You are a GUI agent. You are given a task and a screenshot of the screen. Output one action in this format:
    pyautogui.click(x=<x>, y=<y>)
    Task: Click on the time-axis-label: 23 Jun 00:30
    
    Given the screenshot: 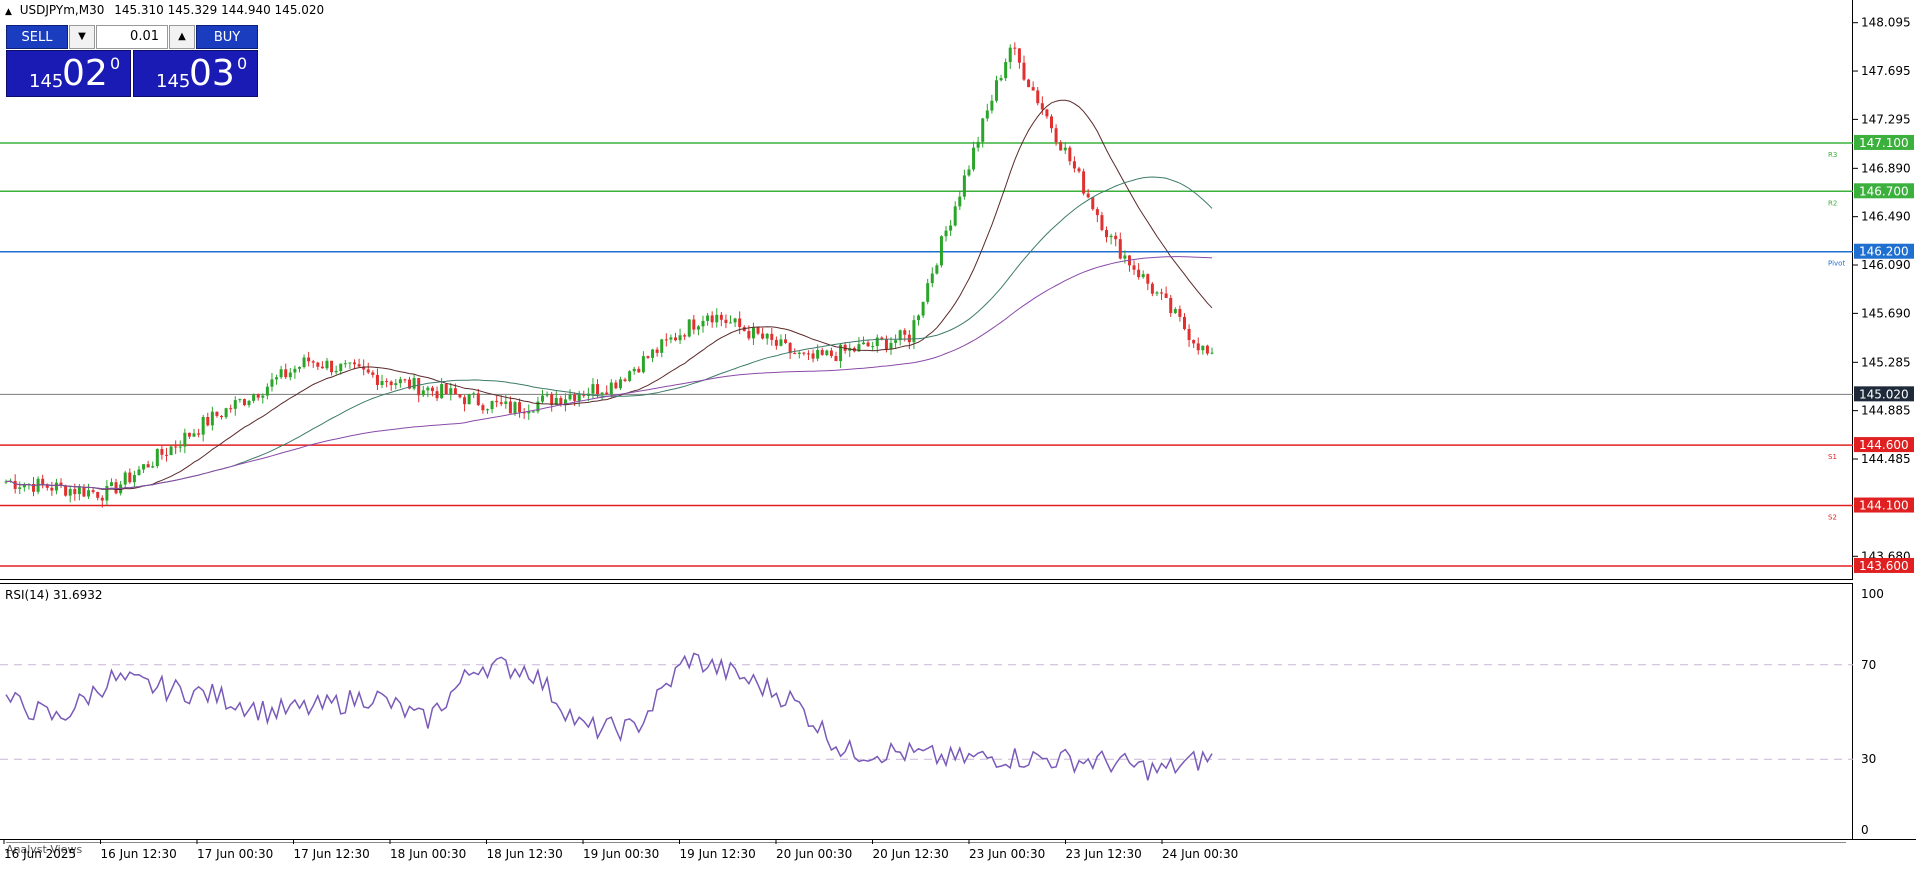 What is the action you would take?
    pyautogui.click(x=1007, y=854)
    